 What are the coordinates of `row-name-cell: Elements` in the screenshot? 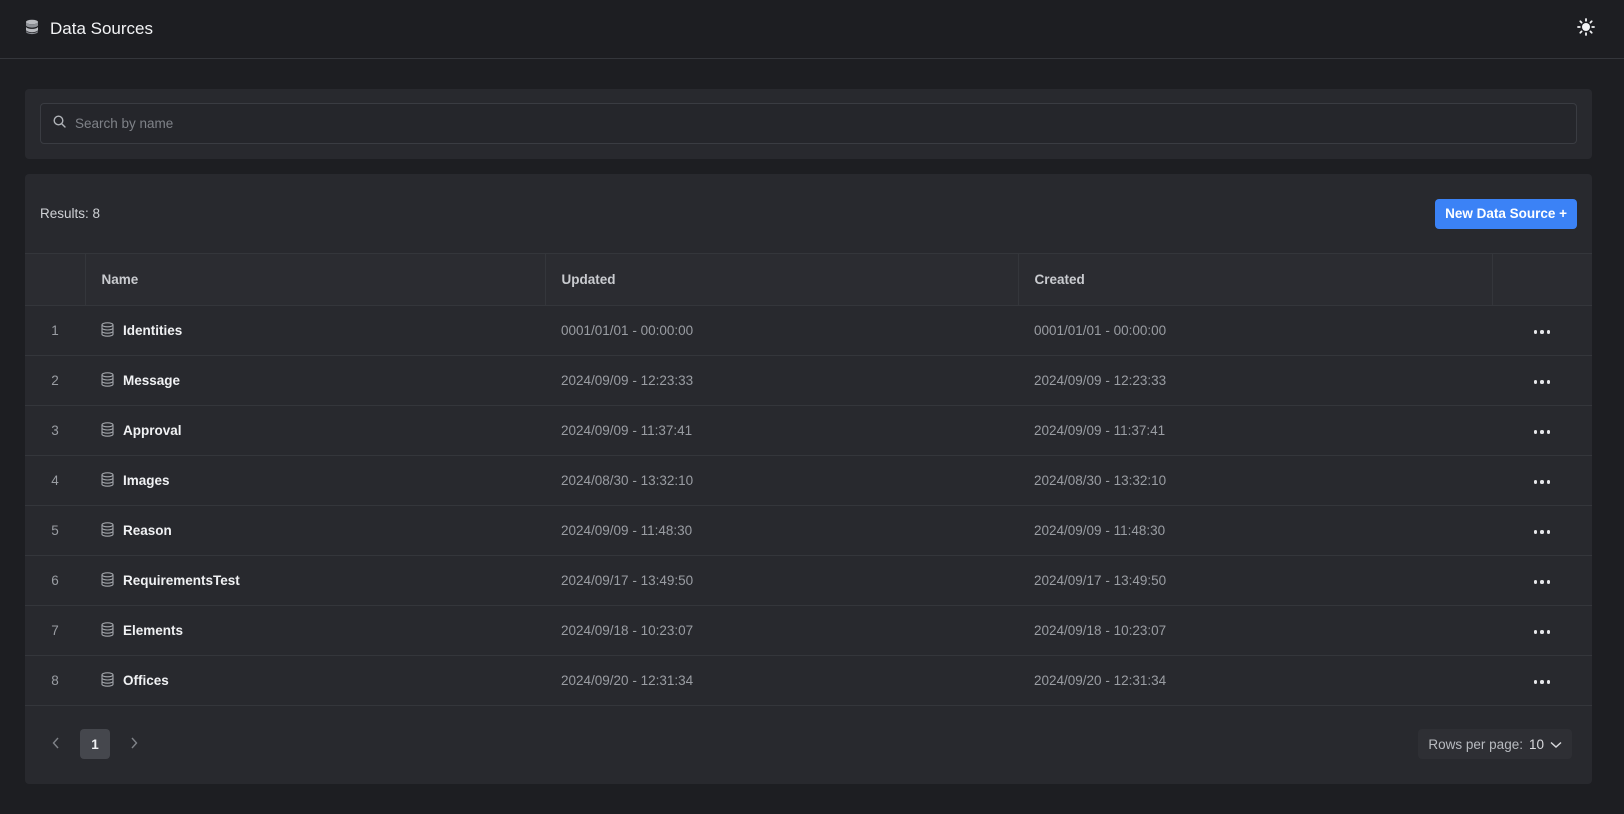 It's located at (315, 631).